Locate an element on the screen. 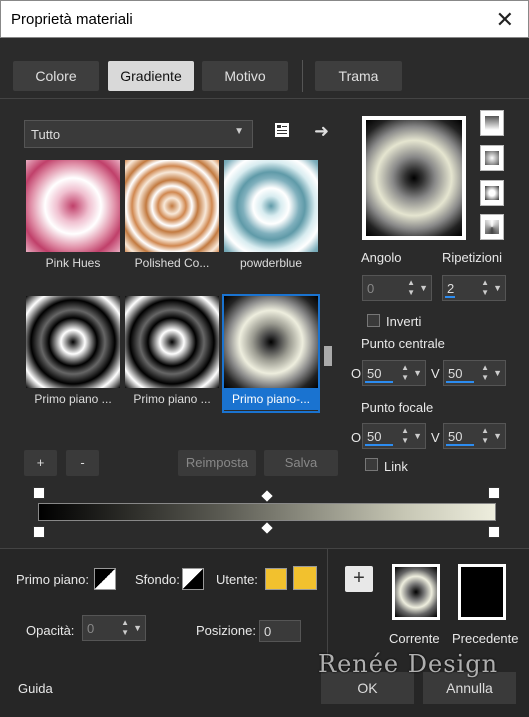 This screenshot has width=529, height=717. color-stop-left is located at coordinates (39, 532).